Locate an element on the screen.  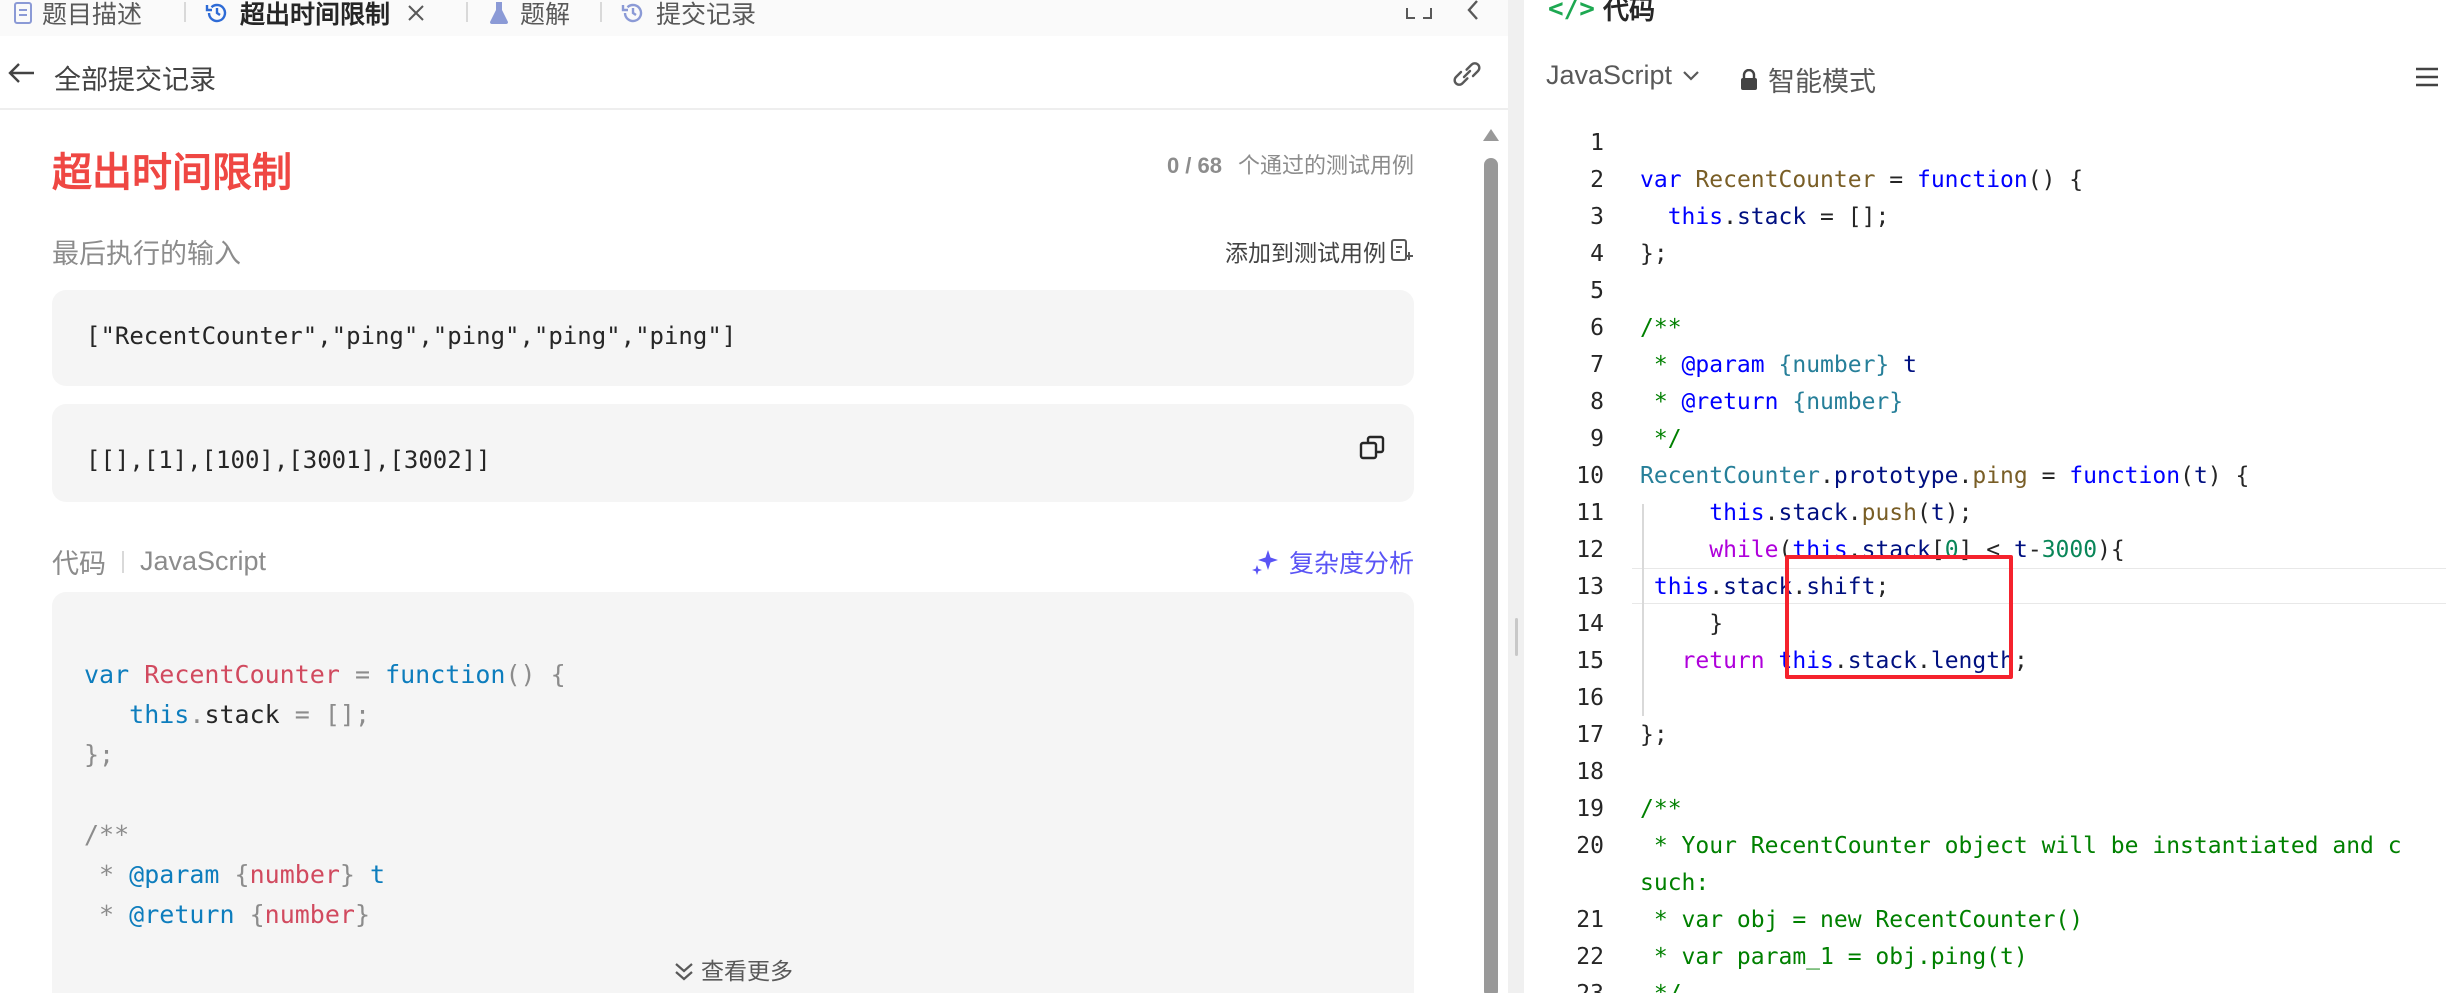
all-submissions-link: 全部提交记录 is located at coordinates (135, 77).